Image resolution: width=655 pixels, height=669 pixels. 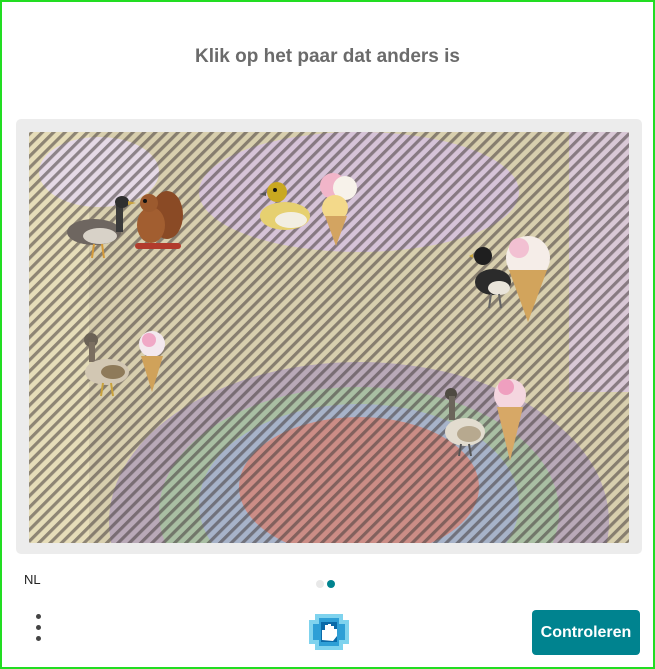 What do you see at coordinates (329, 632) in the screenshot?
I see `hand-logo-icon` at bounding box center [329, 632].